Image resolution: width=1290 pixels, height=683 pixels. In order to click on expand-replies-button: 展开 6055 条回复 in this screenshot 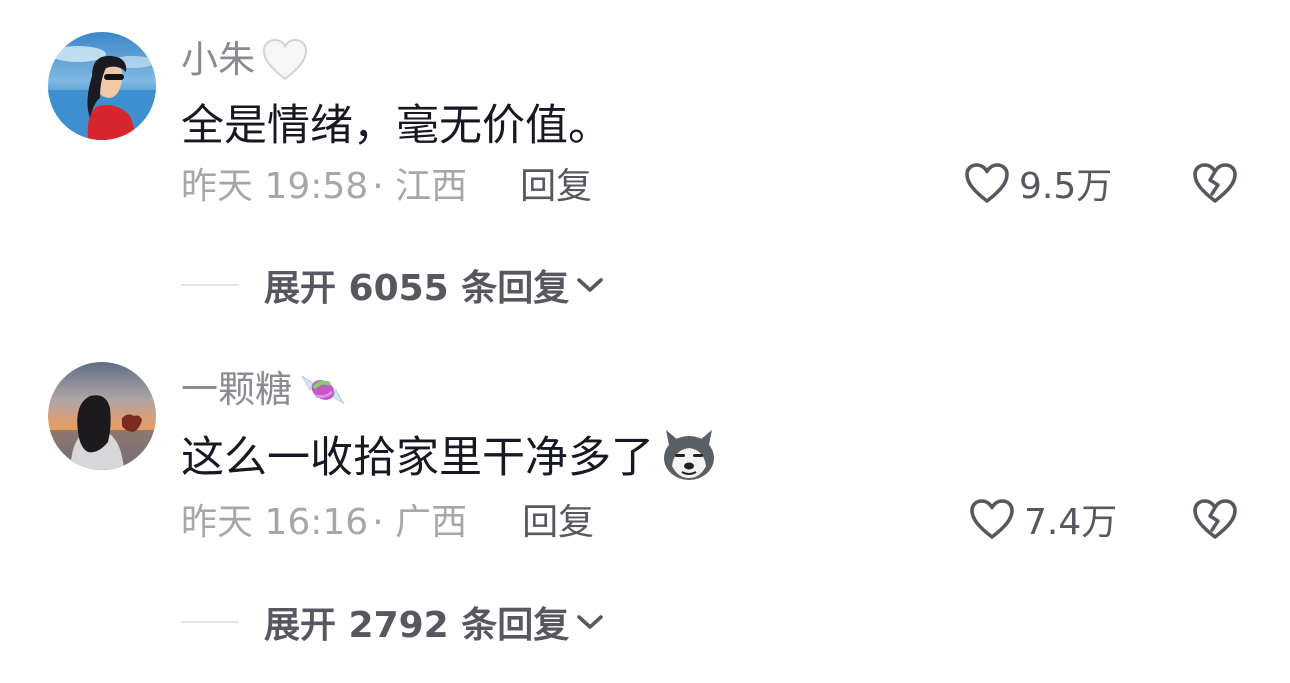, I will do `click(434, 285)`.